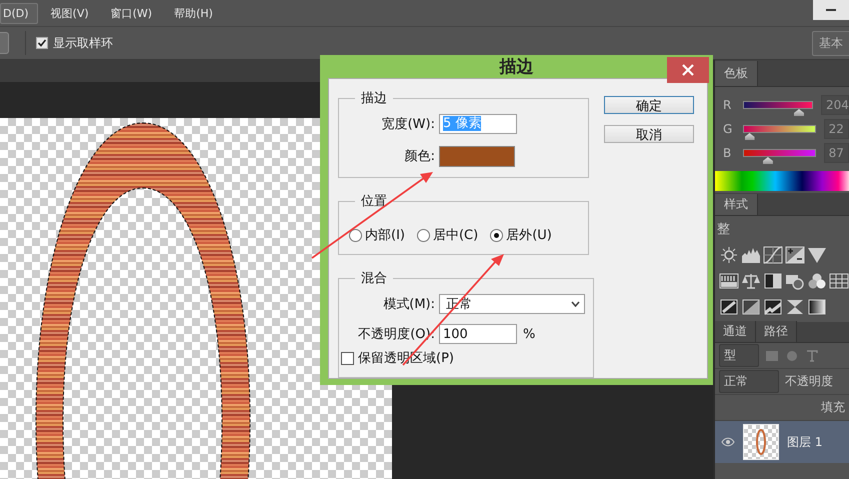 The width and height of the screenshot is (849, 479). I want to click on field-label: 模式(M):, so click(409, 304).